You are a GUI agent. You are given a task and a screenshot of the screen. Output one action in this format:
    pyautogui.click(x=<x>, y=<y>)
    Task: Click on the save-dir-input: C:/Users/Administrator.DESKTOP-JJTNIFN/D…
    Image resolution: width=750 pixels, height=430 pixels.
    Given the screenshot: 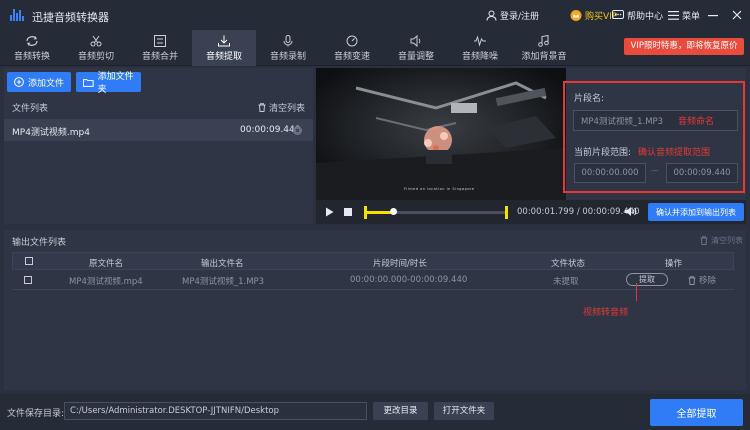 What is the action you would take?
    pyautogui.click(x=215, y=411)
    